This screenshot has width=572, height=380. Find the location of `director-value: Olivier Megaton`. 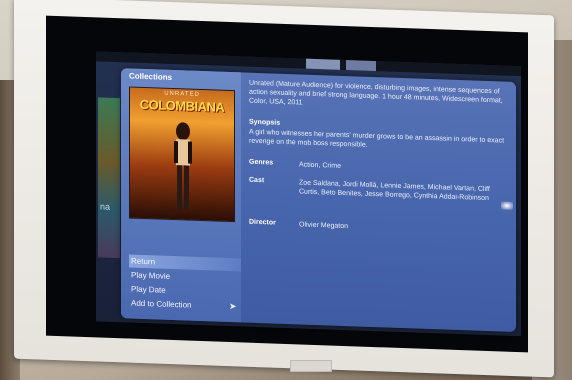

director-value: Olivier Megaton is located at coordinates (324, 226).